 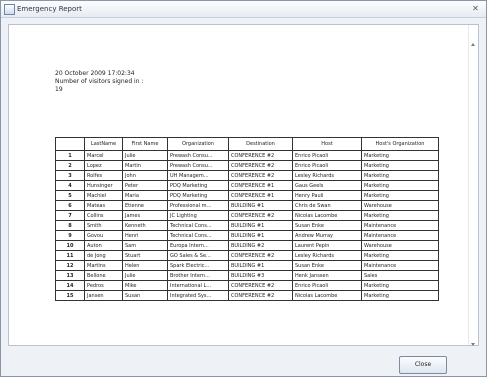 What do you see at coordinates (145, 245) in the screenshot?
I see `table-cell: Sam` at bounding box center [145, 245].